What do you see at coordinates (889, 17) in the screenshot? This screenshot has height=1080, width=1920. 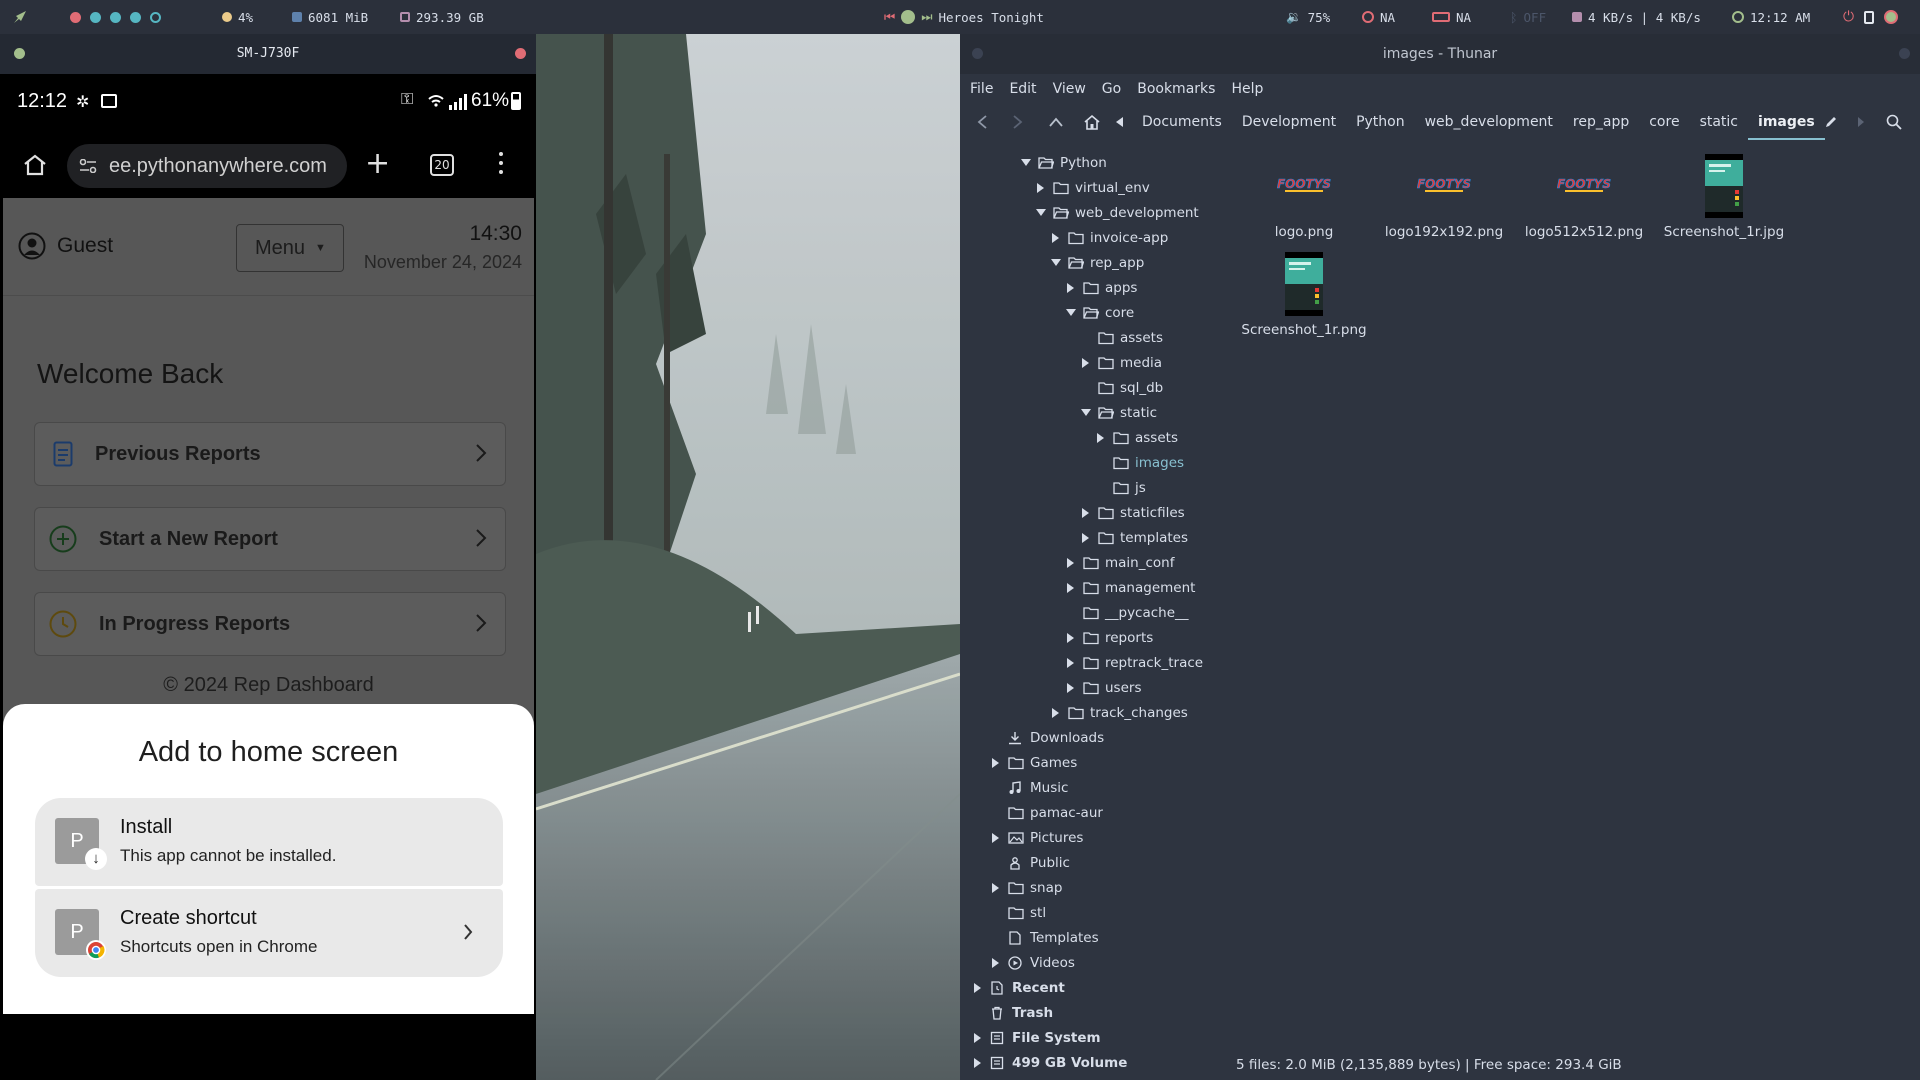 I see `previous-track-icon: ⏮` at bounding box center [889, 17].